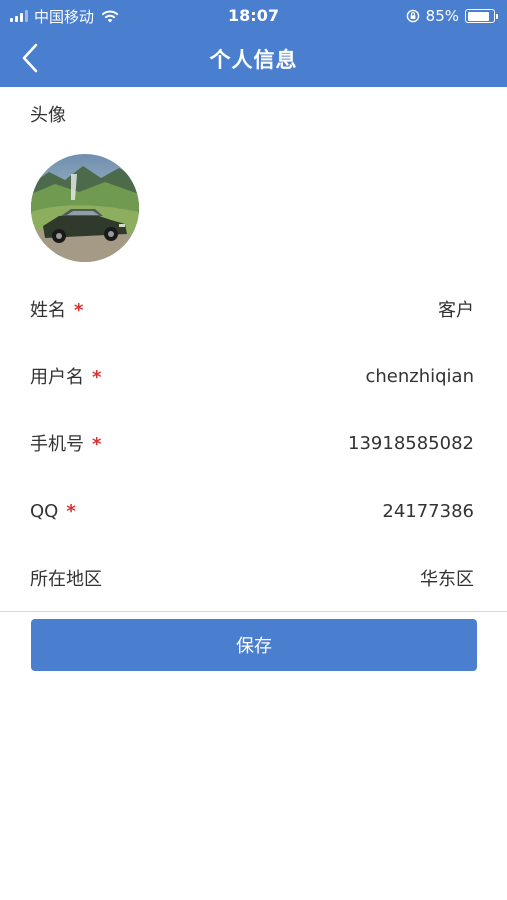 Image resolution: width=507 pixels, height=900 pixels. Describe the element at coordinates (419, 376) in the screenshot. I see `username-field: chenzhiqian` at that location.